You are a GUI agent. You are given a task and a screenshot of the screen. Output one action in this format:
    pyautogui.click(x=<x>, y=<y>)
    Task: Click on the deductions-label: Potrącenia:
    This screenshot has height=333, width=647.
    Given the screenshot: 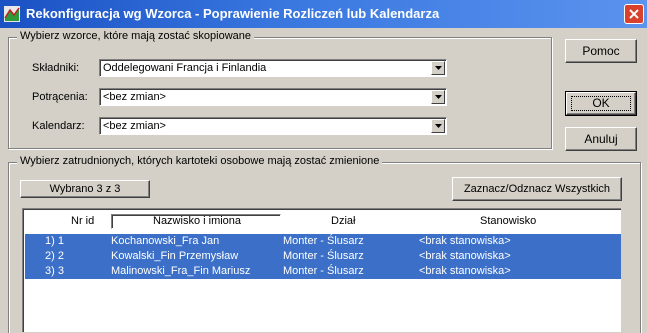 What is the action you would take?
    pyautogui.click(x=60, y=97)
    